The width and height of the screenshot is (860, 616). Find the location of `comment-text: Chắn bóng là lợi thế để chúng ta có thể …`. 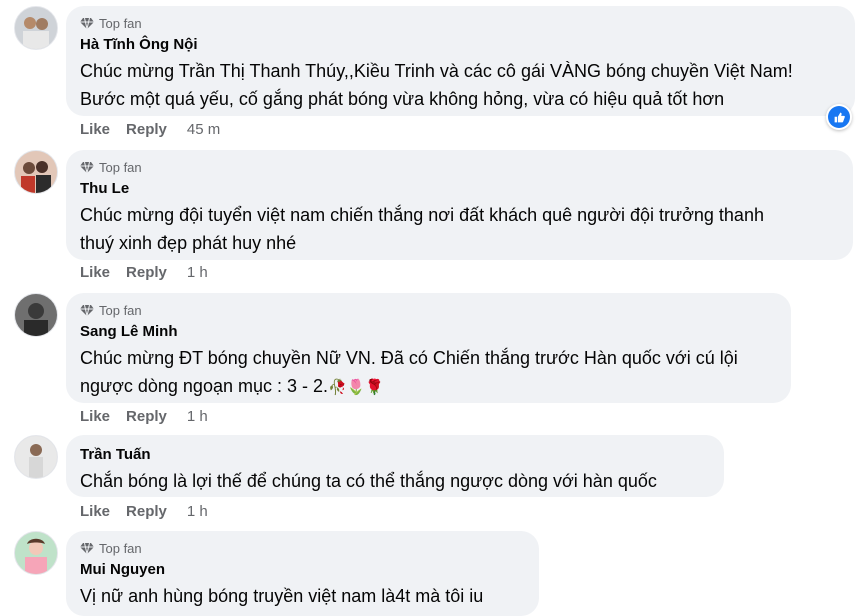

comment-text: Chắn bóng là lợi thế để chúng ta có thể … is located at coordinates (395, 481).